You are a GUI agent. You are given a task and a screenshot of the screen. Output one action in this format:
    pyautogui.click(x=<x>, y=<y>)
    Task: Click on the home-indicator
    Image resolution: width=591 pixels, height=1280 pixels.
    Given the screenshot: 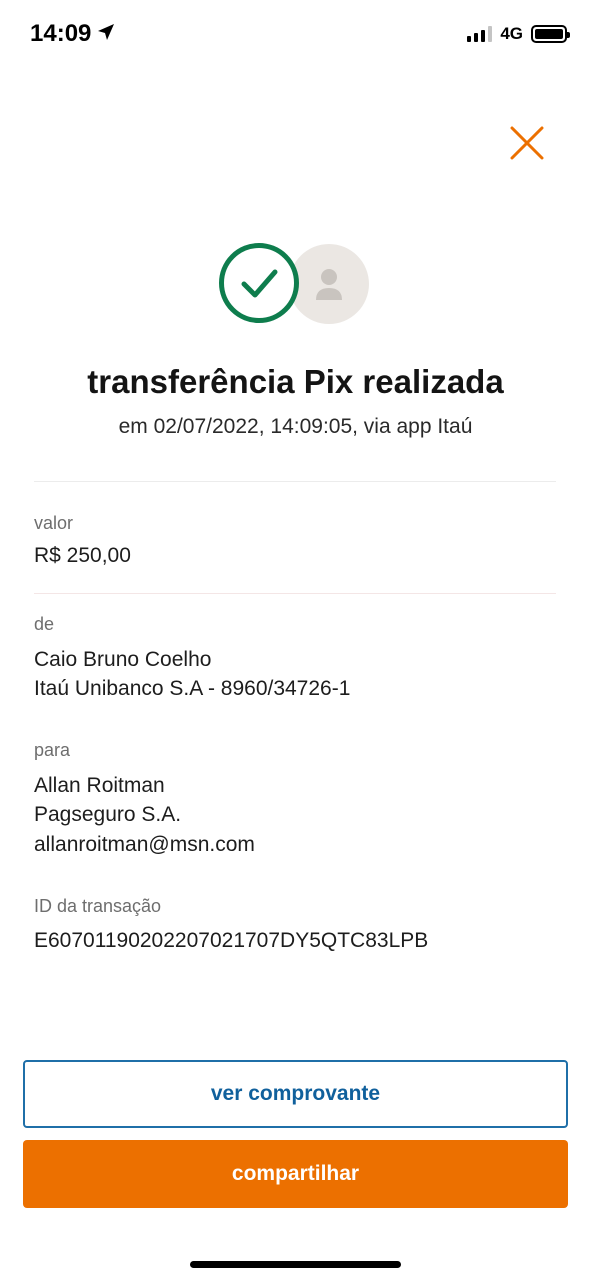 What is the action you would take?
    pyautogui.click(x=295, y=1264)
    